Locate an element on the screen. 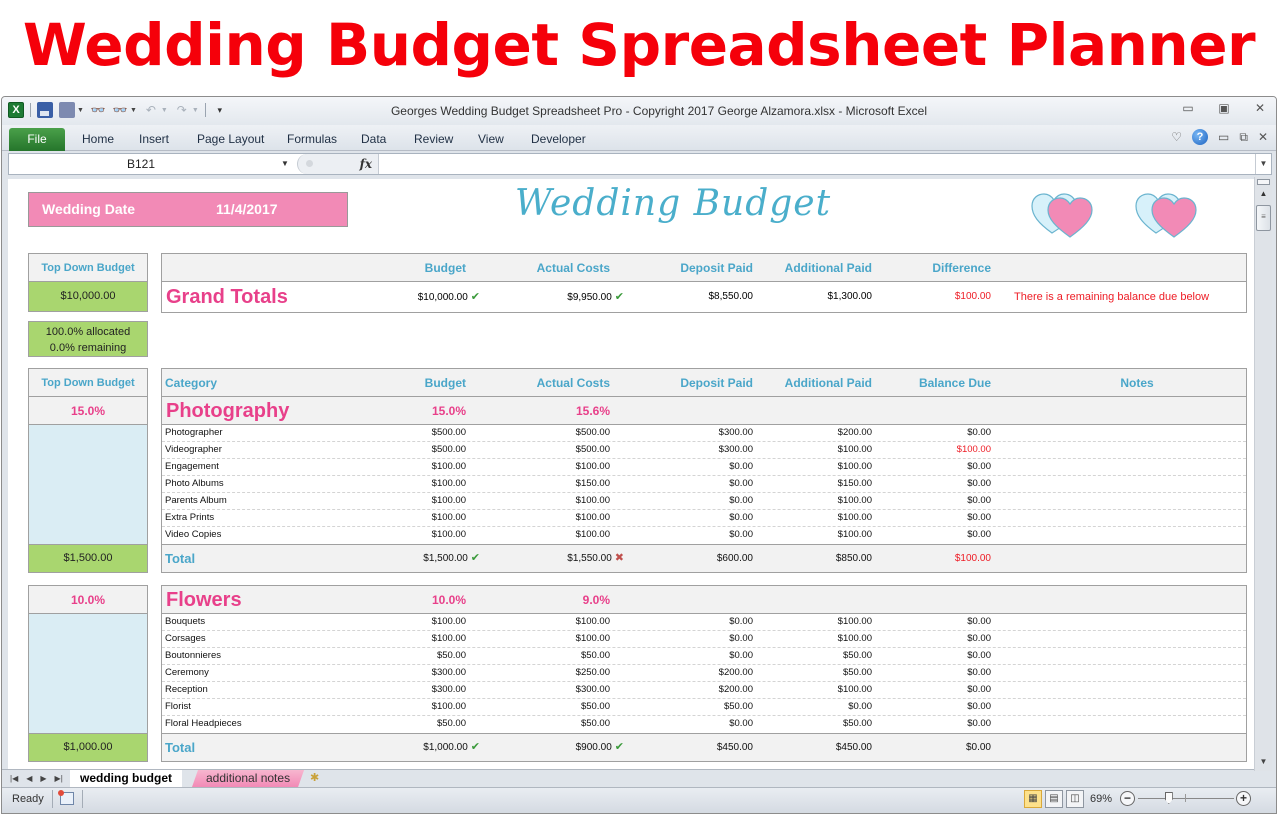 The height and width of the screenshot is (814, 1278). page-layout-view-icon: ▤ is located at coordinates (1054, 799).